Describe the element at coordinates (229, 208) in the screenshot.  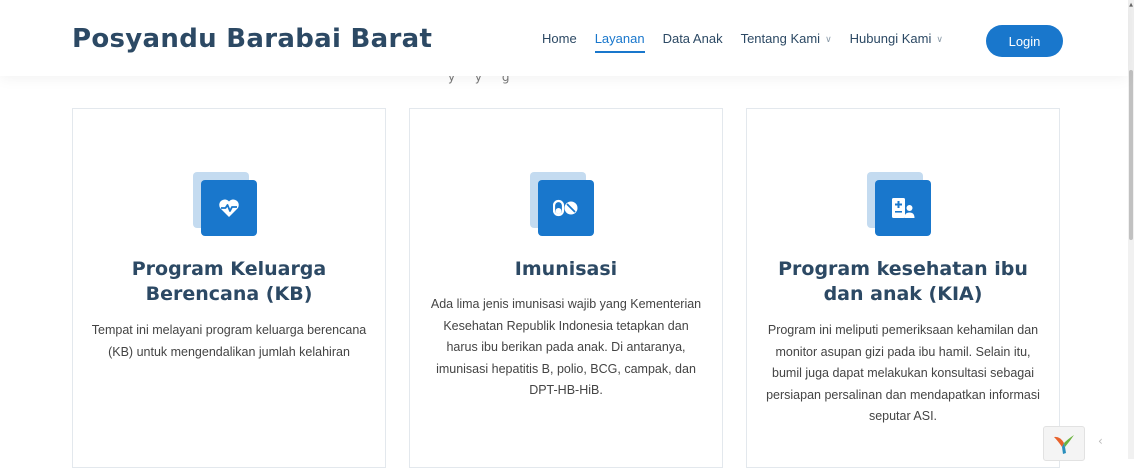
I see `heartbeat-icon` at that location.